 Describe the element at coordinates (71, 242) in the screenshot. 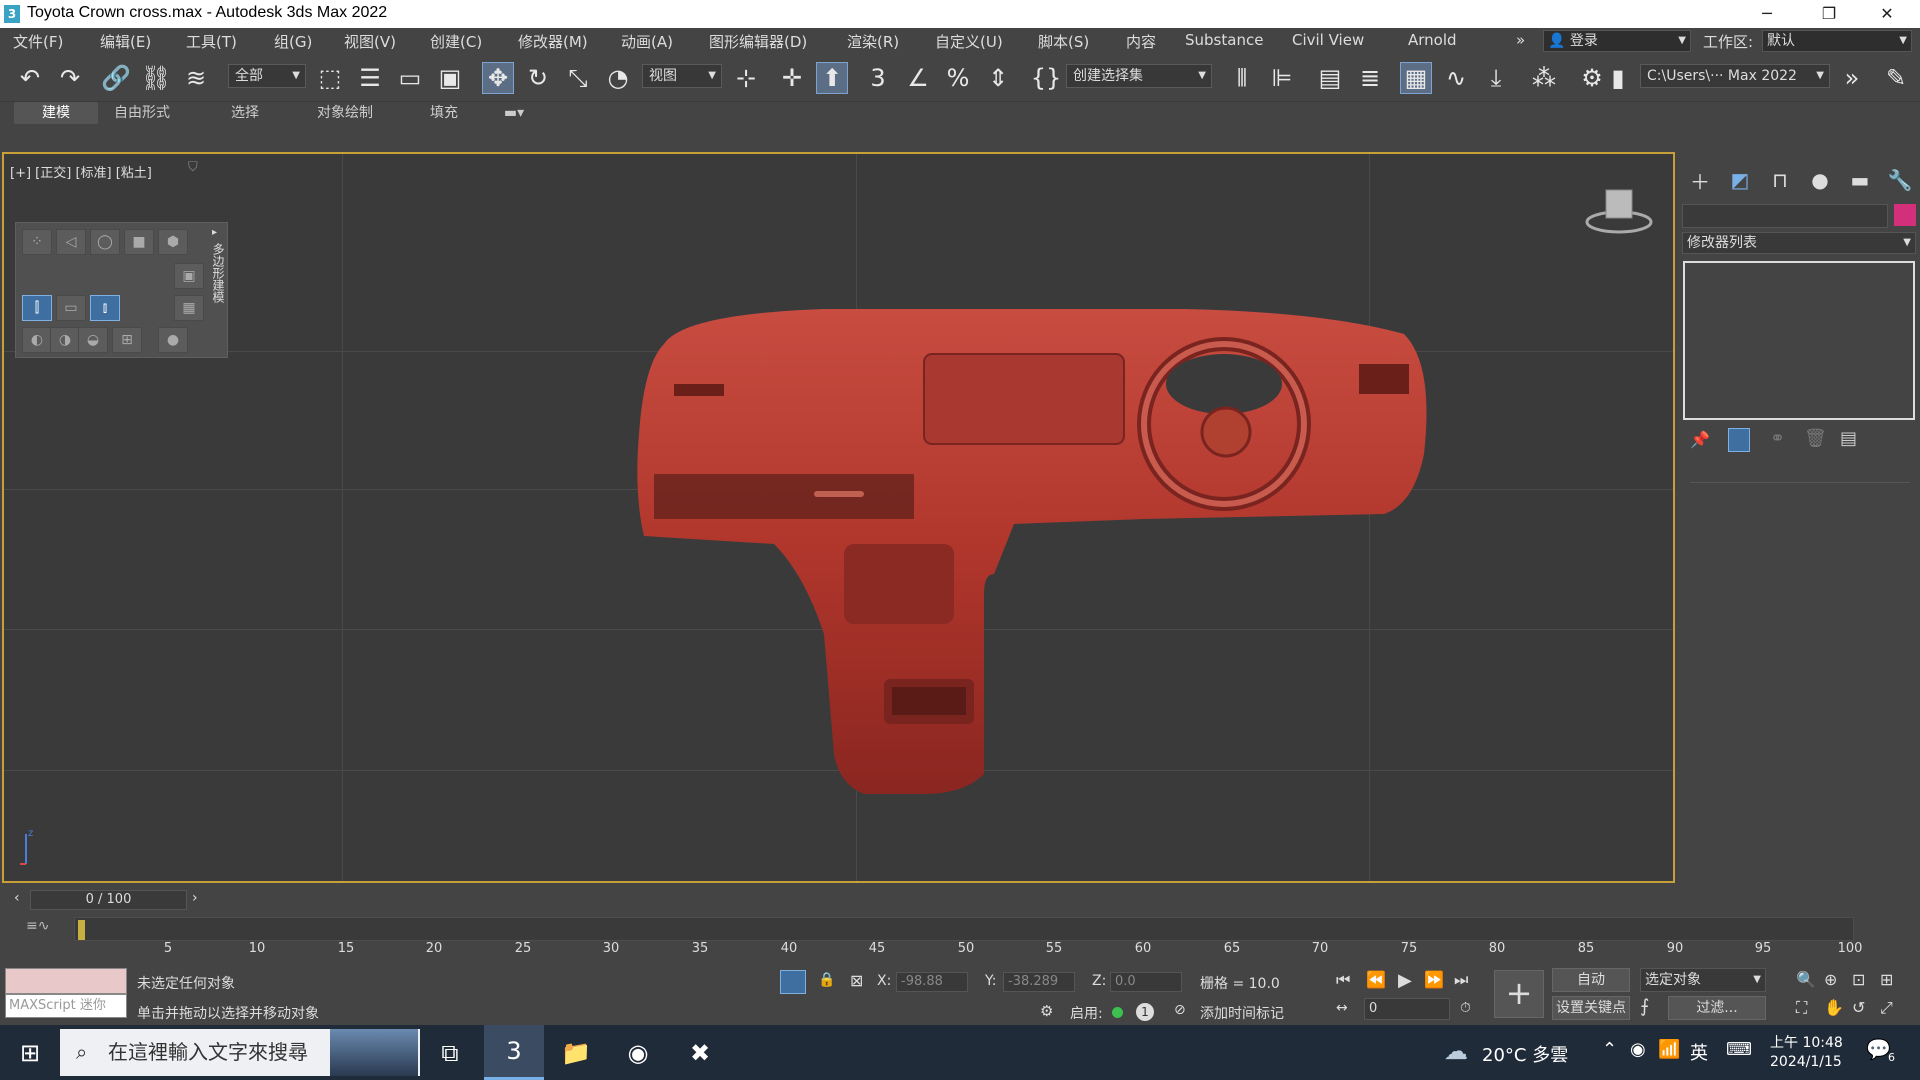

I see `edge-icon: ◁` at that location.